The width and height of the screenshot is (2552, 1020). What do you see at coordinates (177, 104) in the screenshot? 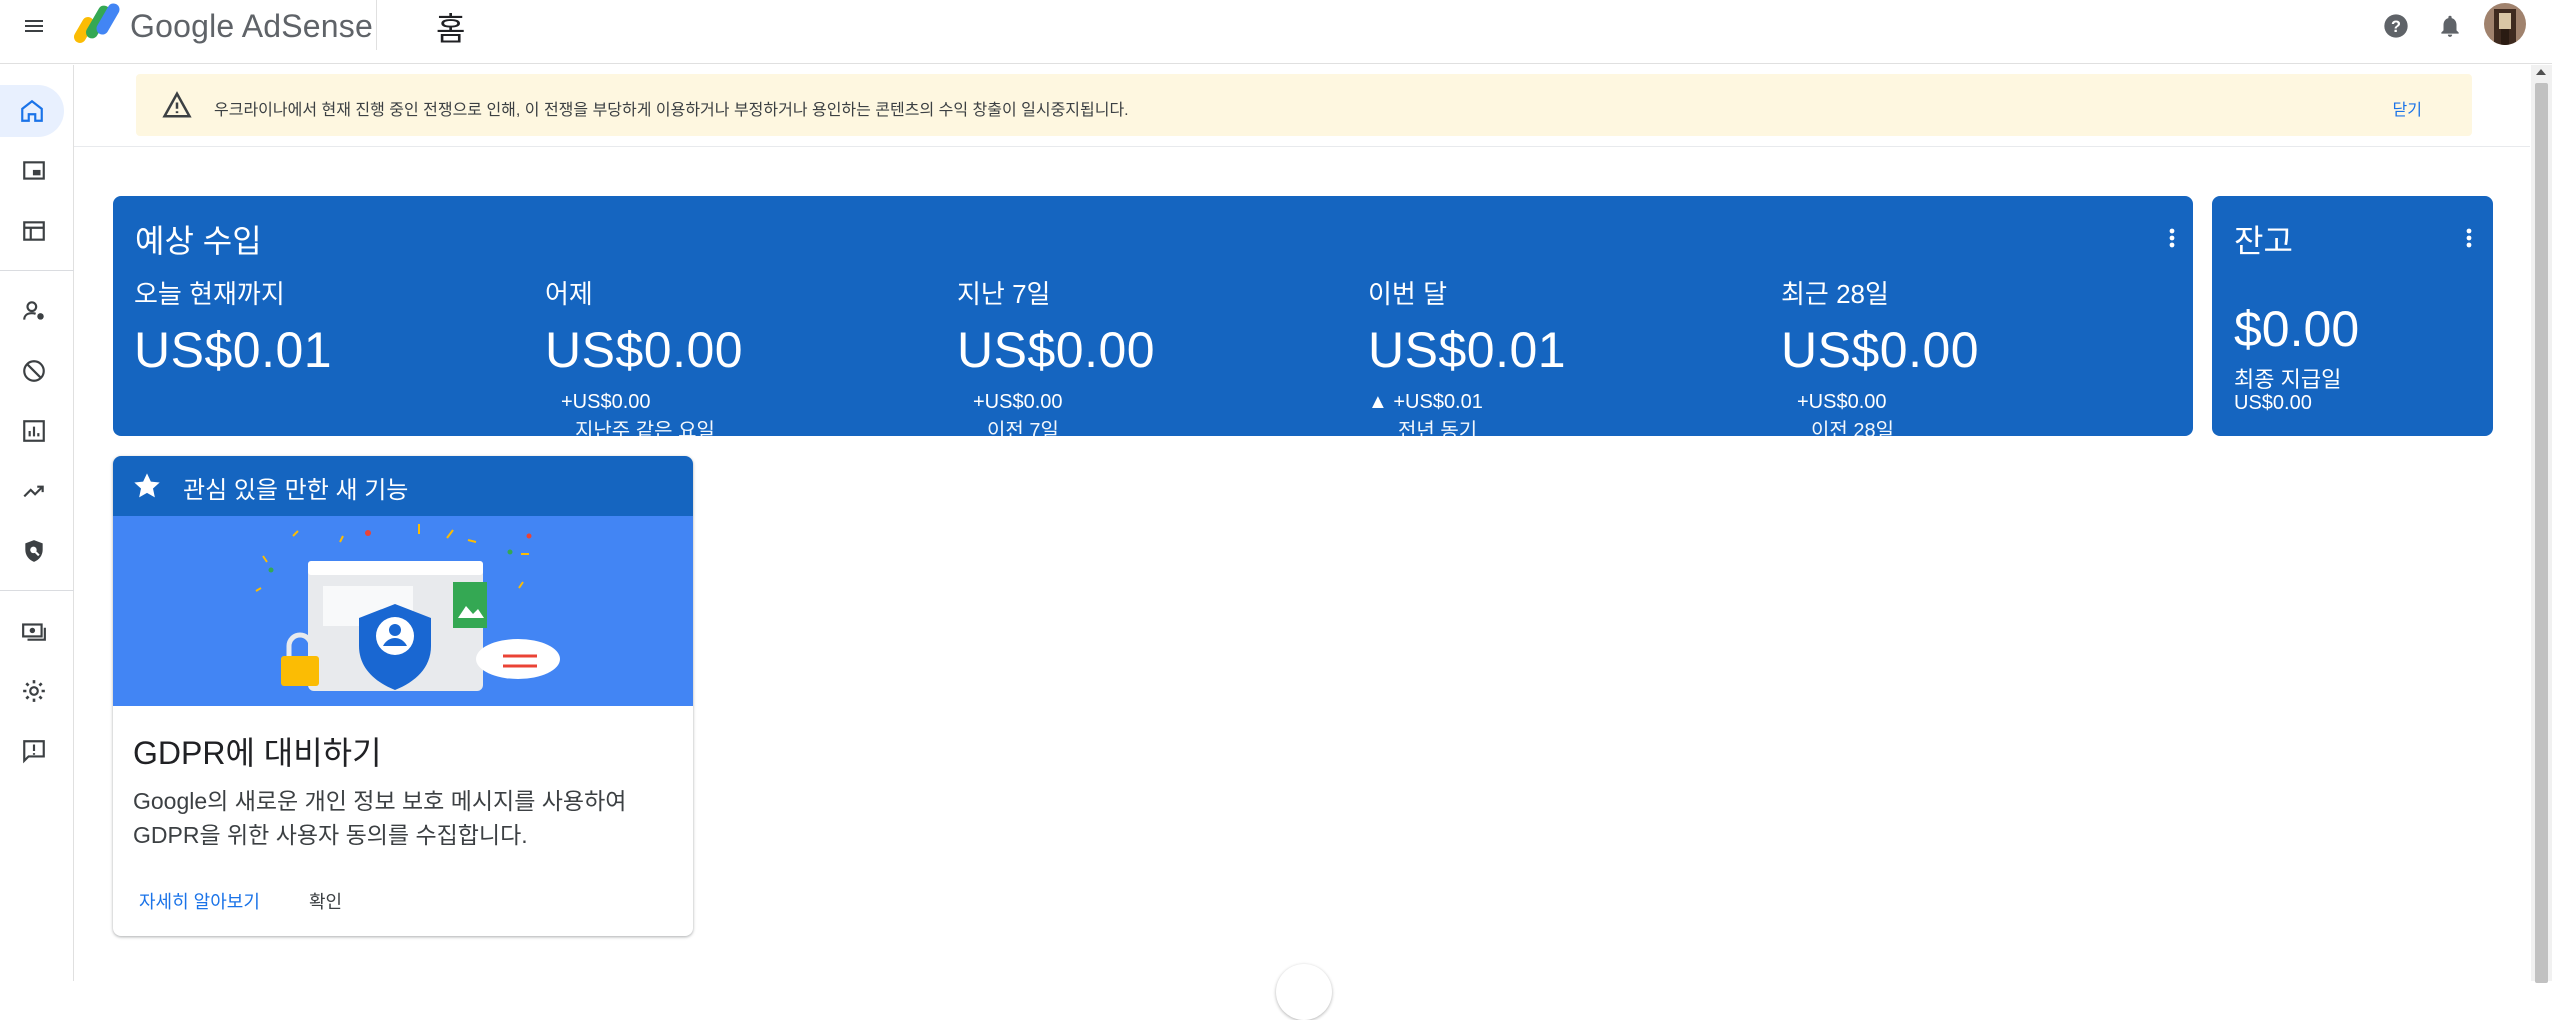
I see `warning-icon` at bounding box center [177, 104].